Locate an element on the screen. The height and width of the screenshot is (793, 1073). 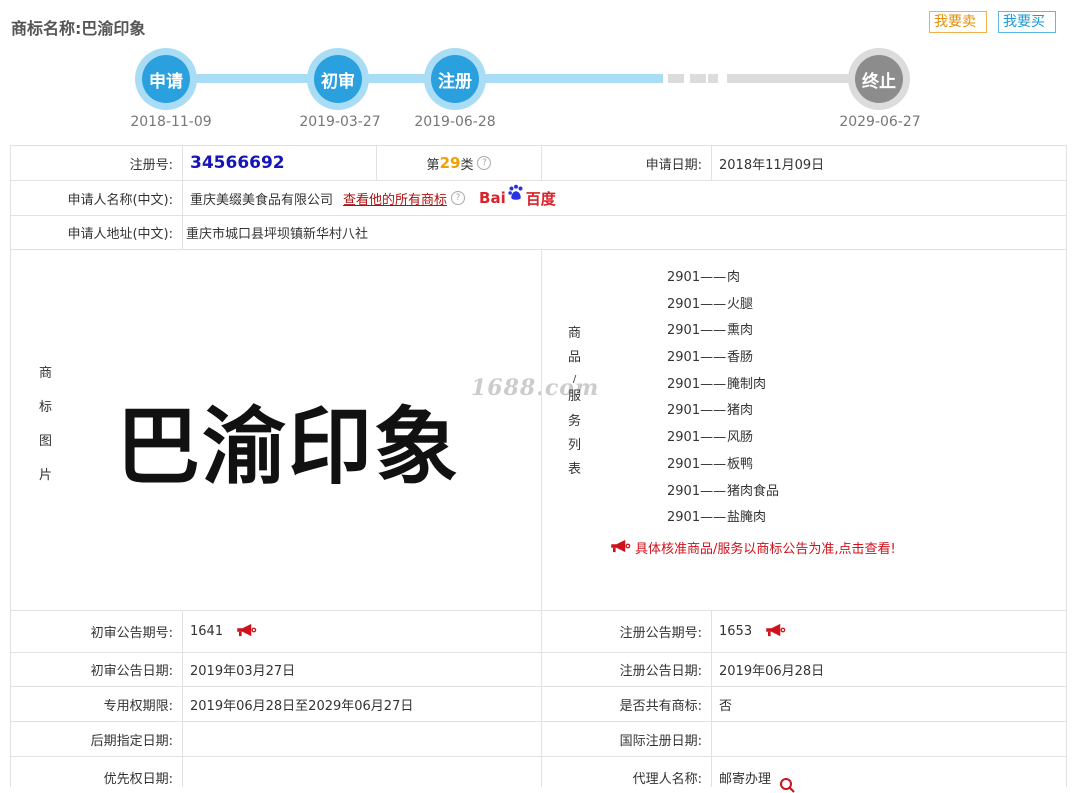
class-prefix: 第 is located at coordinates (433, 165).